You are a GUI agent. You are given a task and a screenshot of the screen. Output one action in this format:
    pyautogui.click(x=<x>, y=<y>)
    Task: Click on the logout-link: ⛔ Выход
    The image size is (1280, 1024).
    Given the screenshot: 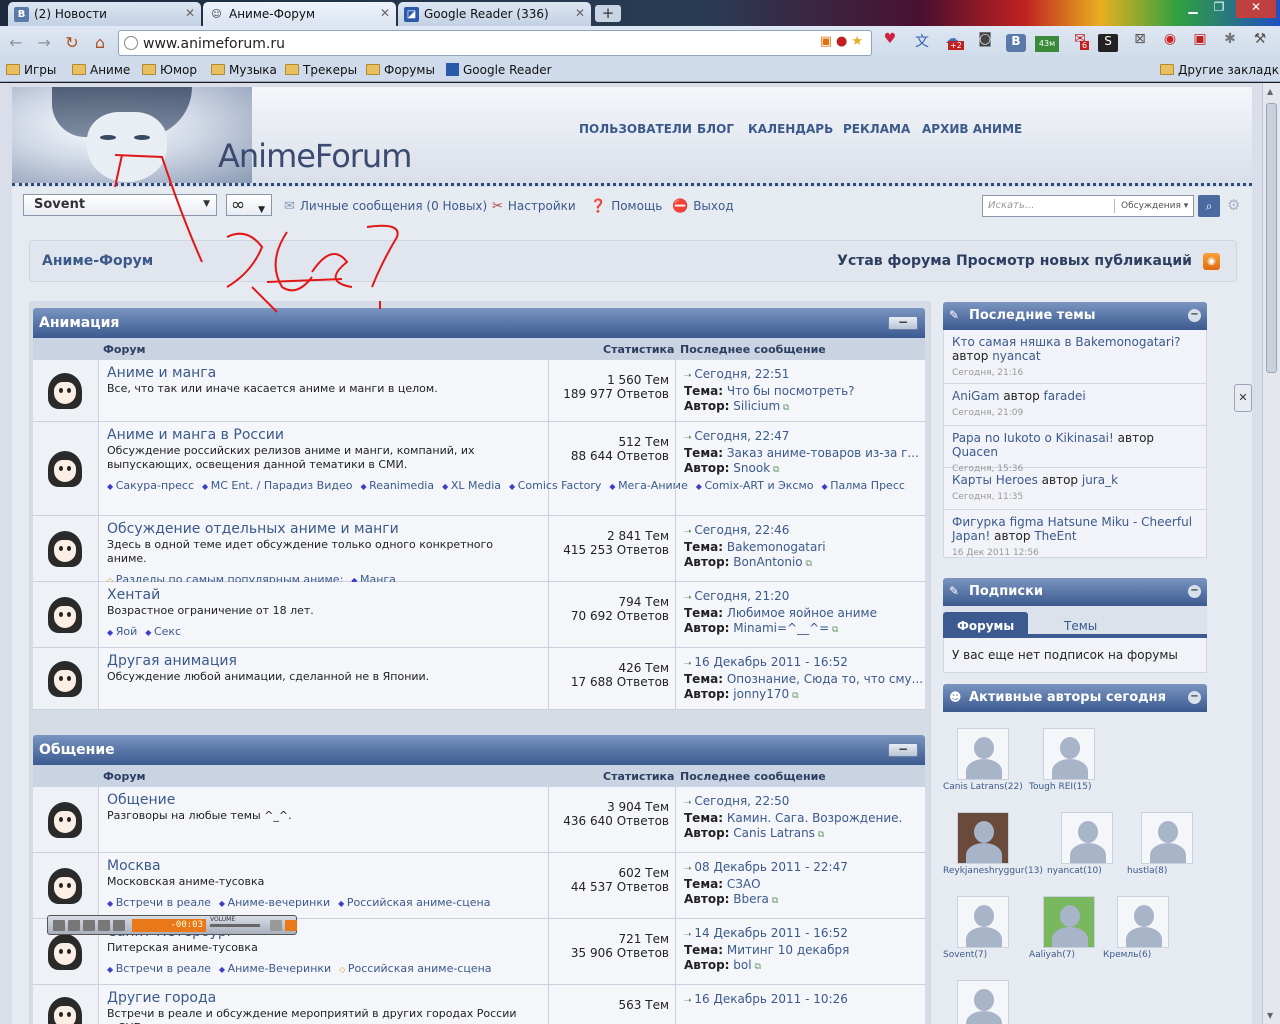 What is the action you would take?
    pyautogui.click(x=703, y=206)
    